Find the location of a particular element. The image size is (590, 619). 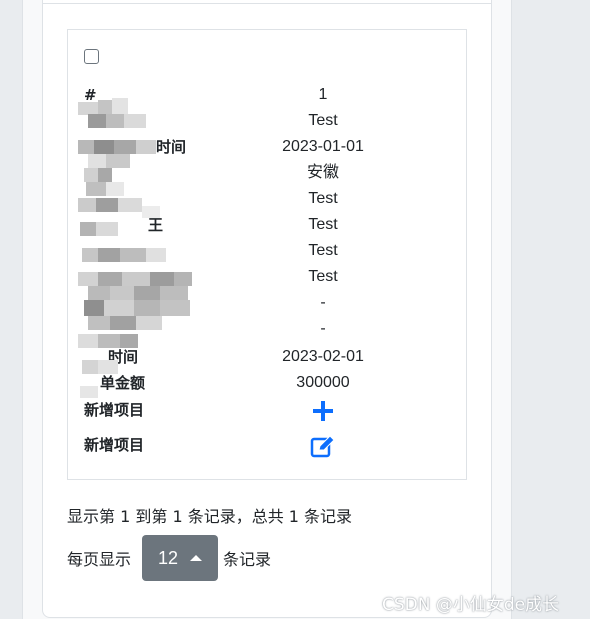

caret-up-icon is located at coordinates (196, 558).